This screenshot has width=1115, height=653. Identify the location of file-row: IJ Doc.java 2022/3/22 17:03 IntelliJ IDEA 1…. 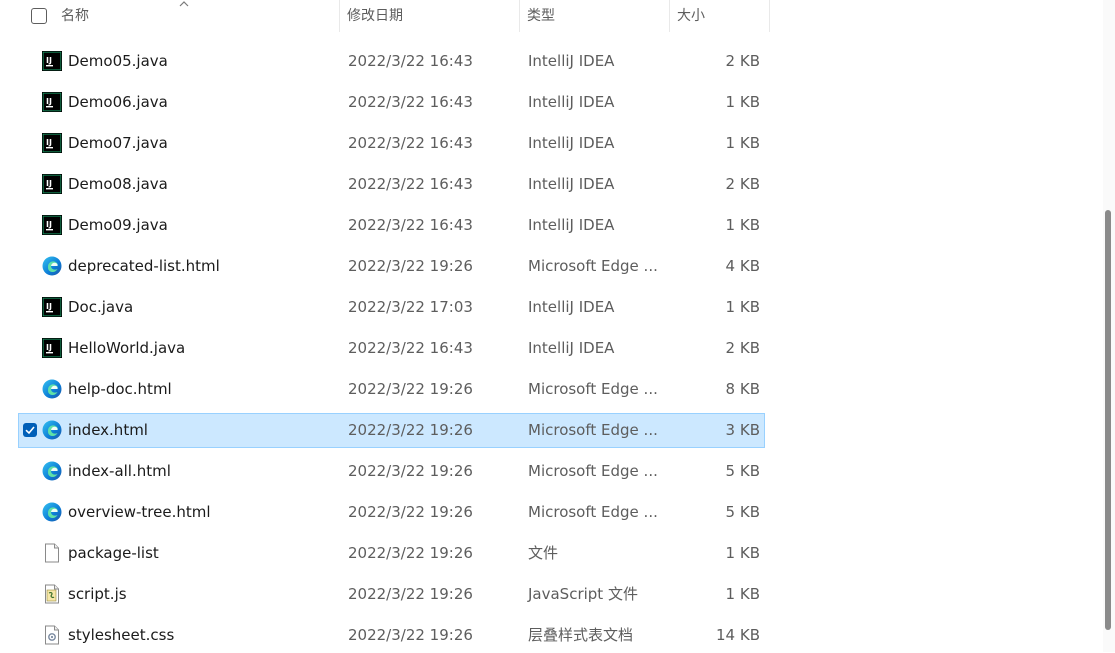
(391, 307).